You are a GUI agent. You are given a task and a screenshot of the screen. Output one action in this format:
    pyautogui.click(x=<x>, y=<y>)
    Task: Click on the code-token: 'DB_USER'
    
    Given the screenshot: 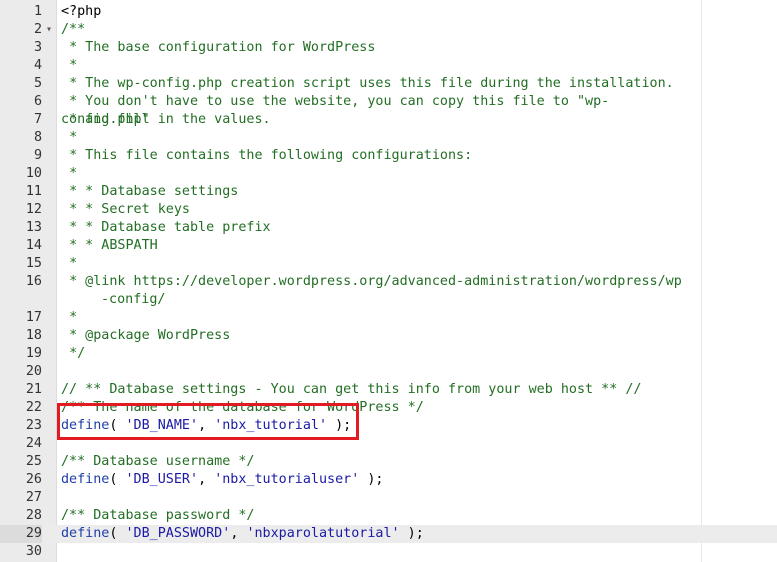 What is the action you would take?
    pyautogui.click(x=162, y=479)
    